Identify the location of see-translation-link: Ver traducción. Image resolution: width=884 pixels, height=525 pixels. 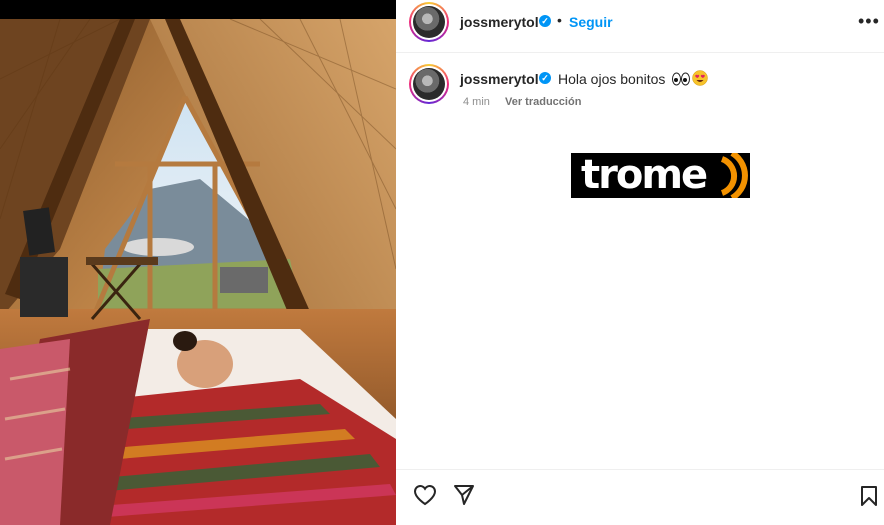
(543, 102).